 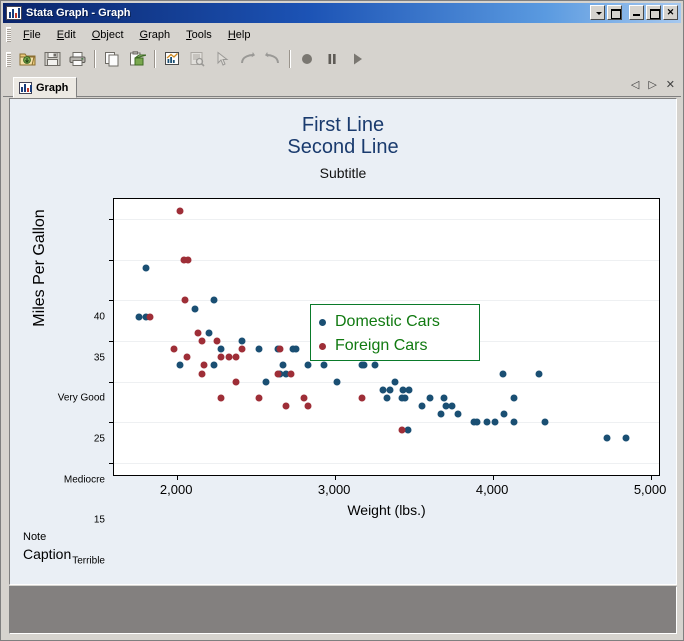 I want to click on legend-label-foreign: Foreign Cars, so click(x=381, y=345).